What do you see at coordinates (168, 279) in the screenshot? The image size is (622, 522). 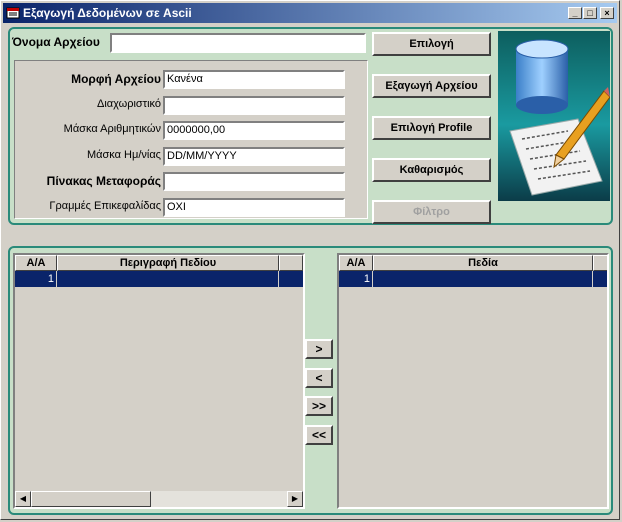 I see `row-desc` at bounding box center [168, 279].